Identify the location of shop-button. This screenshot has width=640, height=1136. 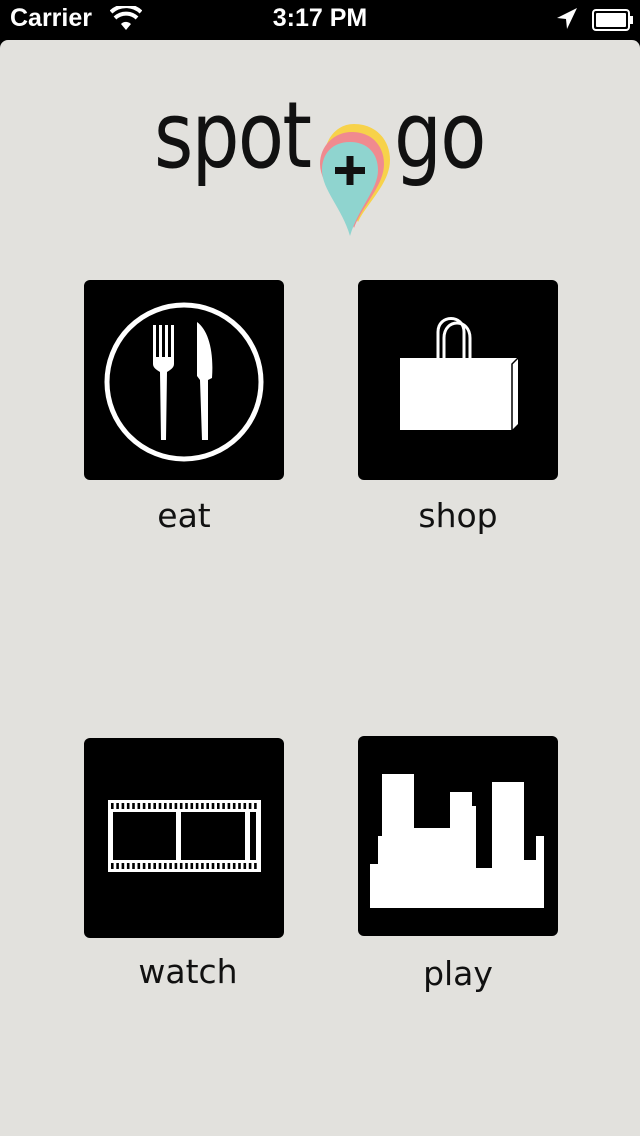
(458, 380).